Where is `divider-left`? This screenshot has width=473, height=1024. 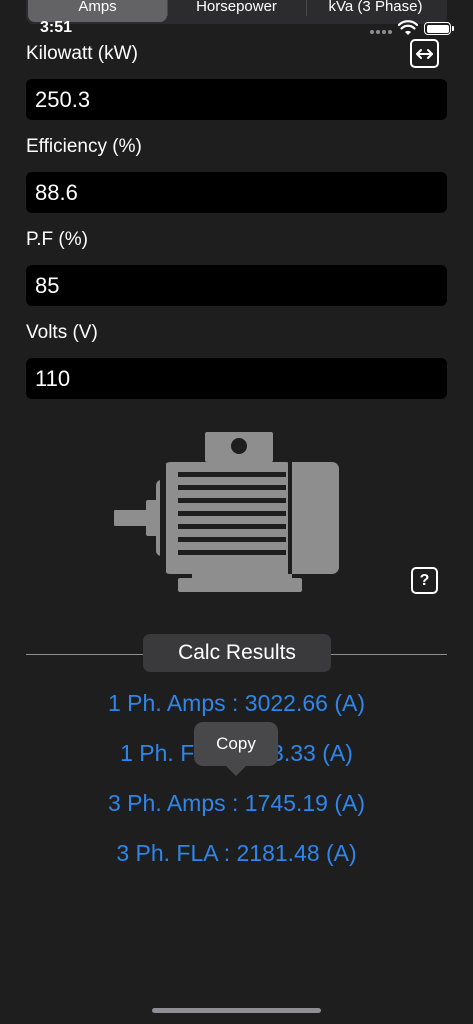
divider-left is located at coordinates (84, 654).